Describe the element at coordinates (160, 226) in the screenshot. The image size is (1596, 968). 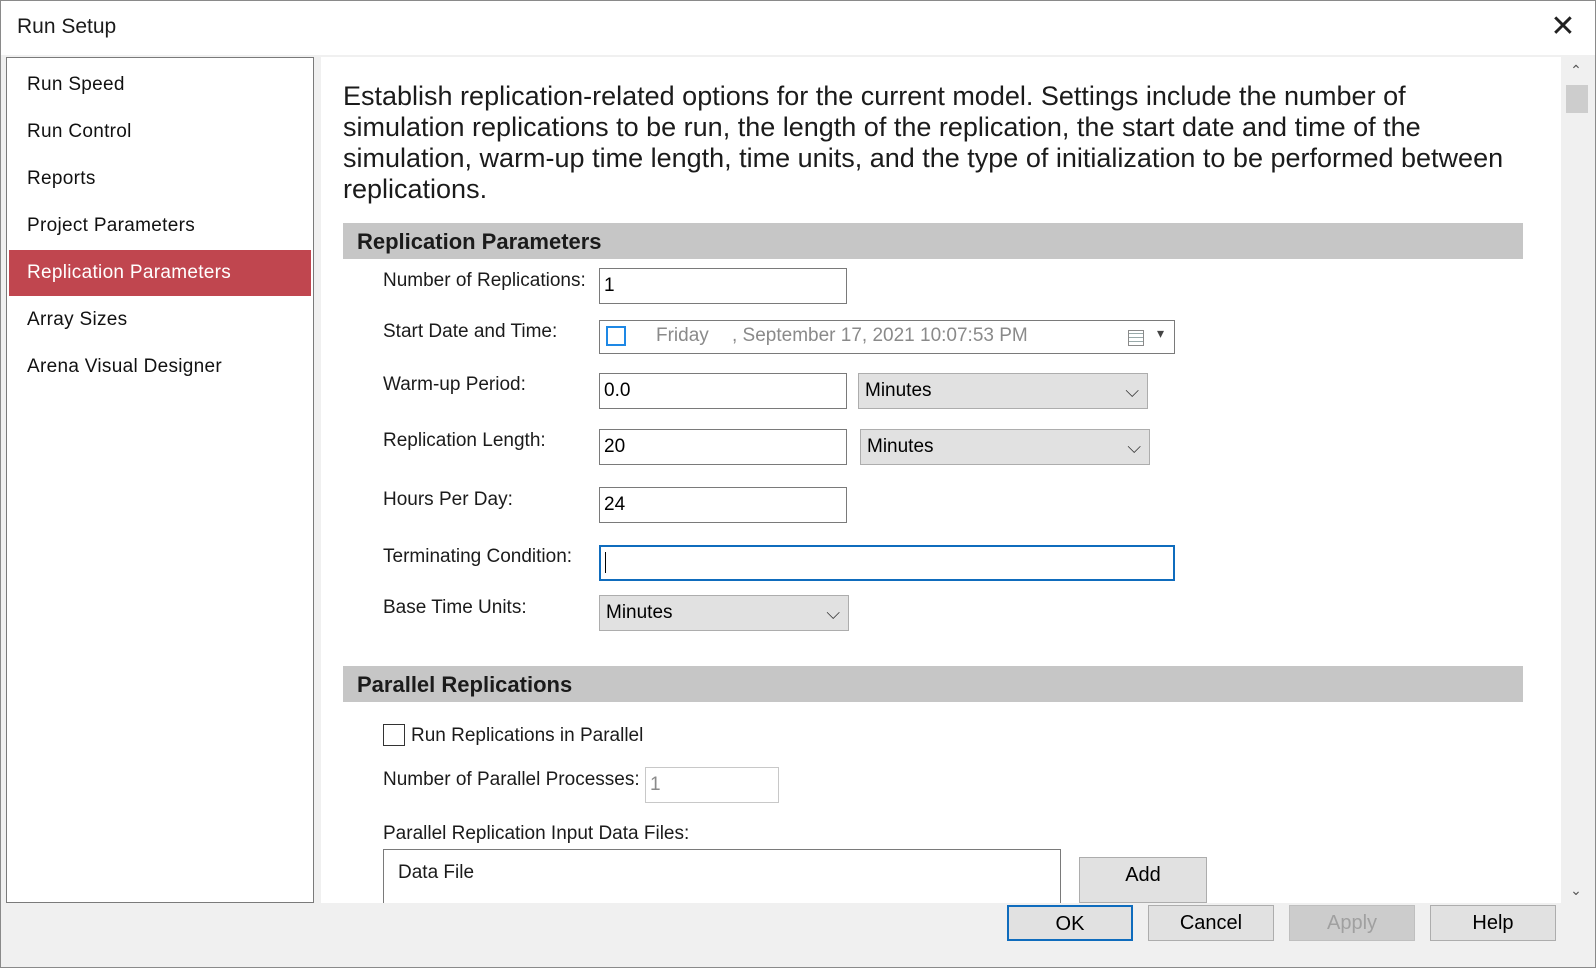
I see `nav-item-project-parameters: Project Parameters` at that location.